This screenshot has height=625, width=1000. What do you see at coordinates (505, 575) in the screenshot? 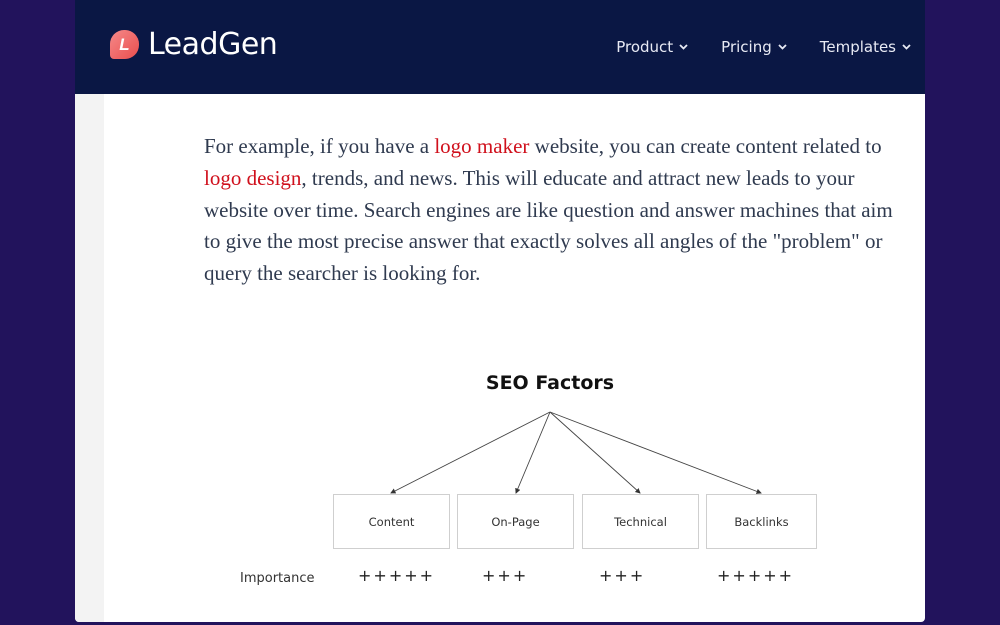
I see `importance-on-page: +++` at bounding box center [505, 575].